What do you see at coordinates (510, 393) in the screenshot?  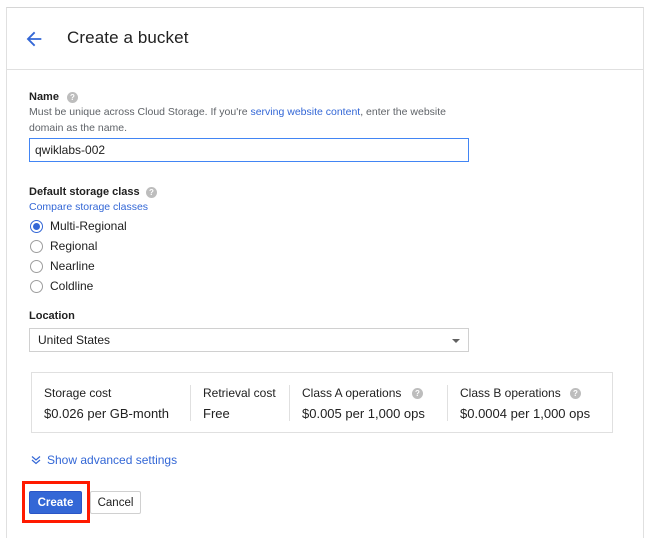 I see `class-b-heading: Class B operations` at bounding box center [510, 393].